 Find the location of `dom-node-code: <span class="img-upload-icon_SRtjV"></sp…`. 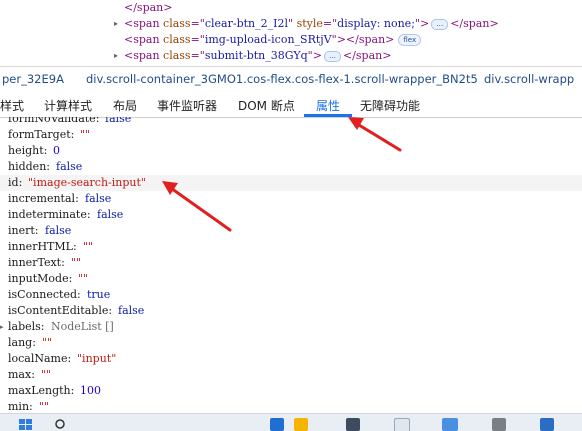

dom-node-code: <span class="img-upload-icon_SRtjV"></sp… is located at coordinates (273, 40).